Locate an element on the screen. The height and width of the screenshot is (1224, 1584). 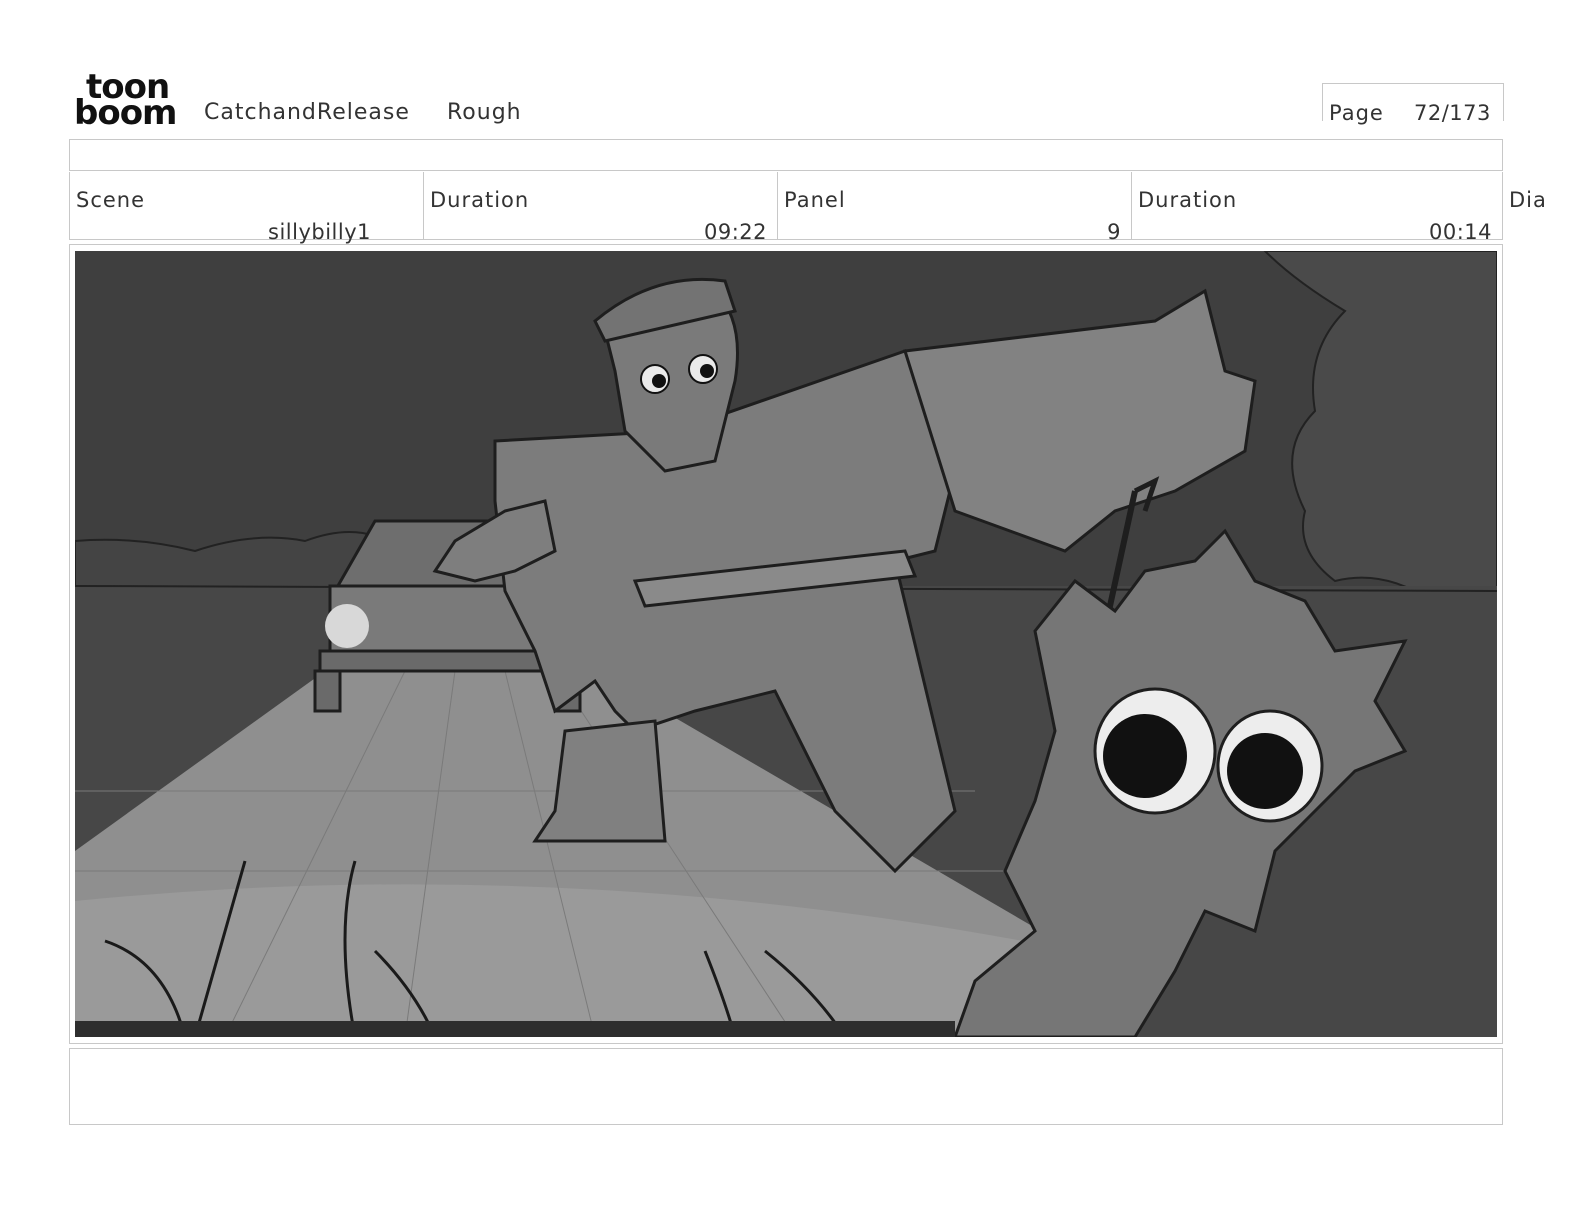
project-name: CatchandRelease is located at coordinates (307, 112).